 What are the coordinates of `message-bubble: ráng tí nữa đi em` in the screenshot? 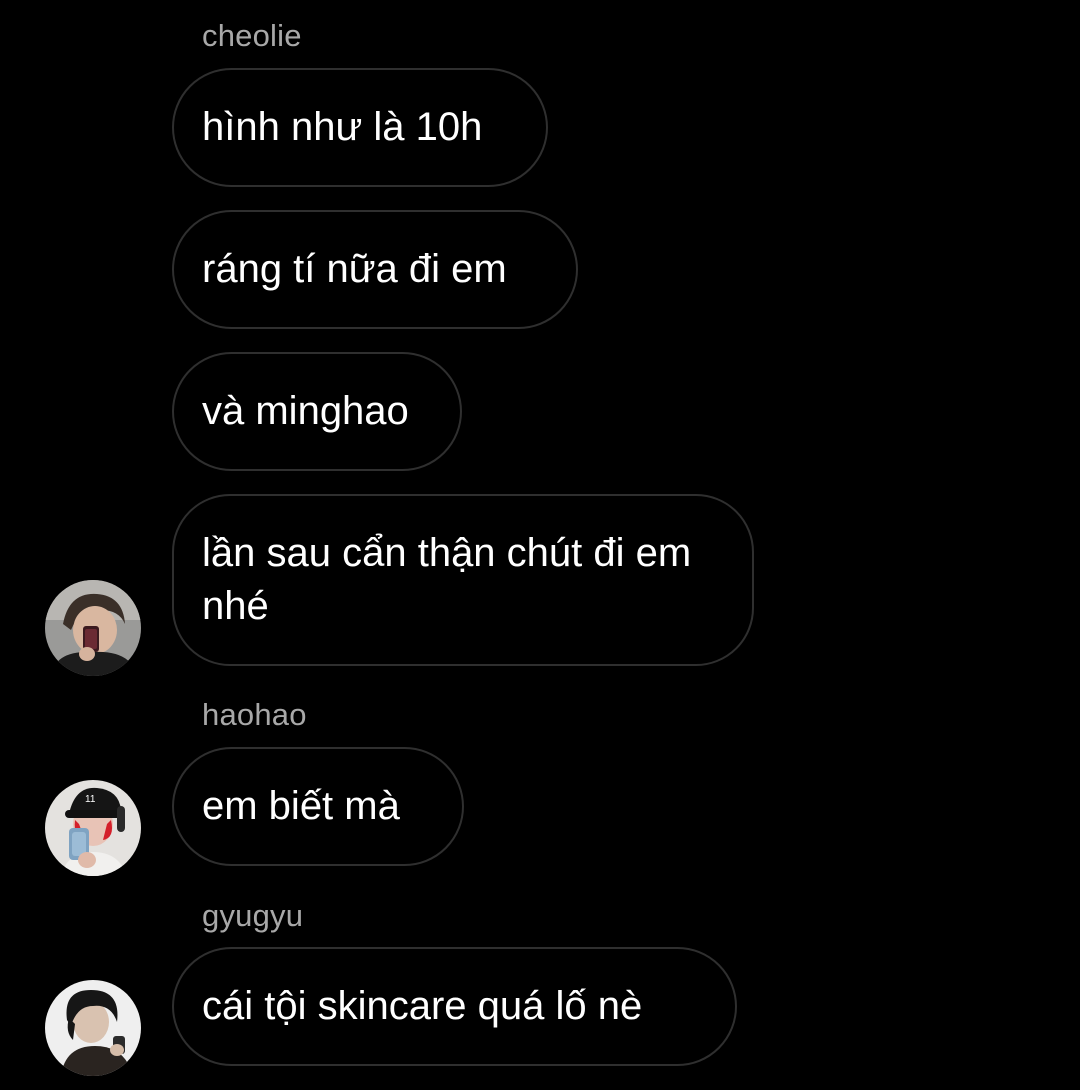 It's located at (375, 269).